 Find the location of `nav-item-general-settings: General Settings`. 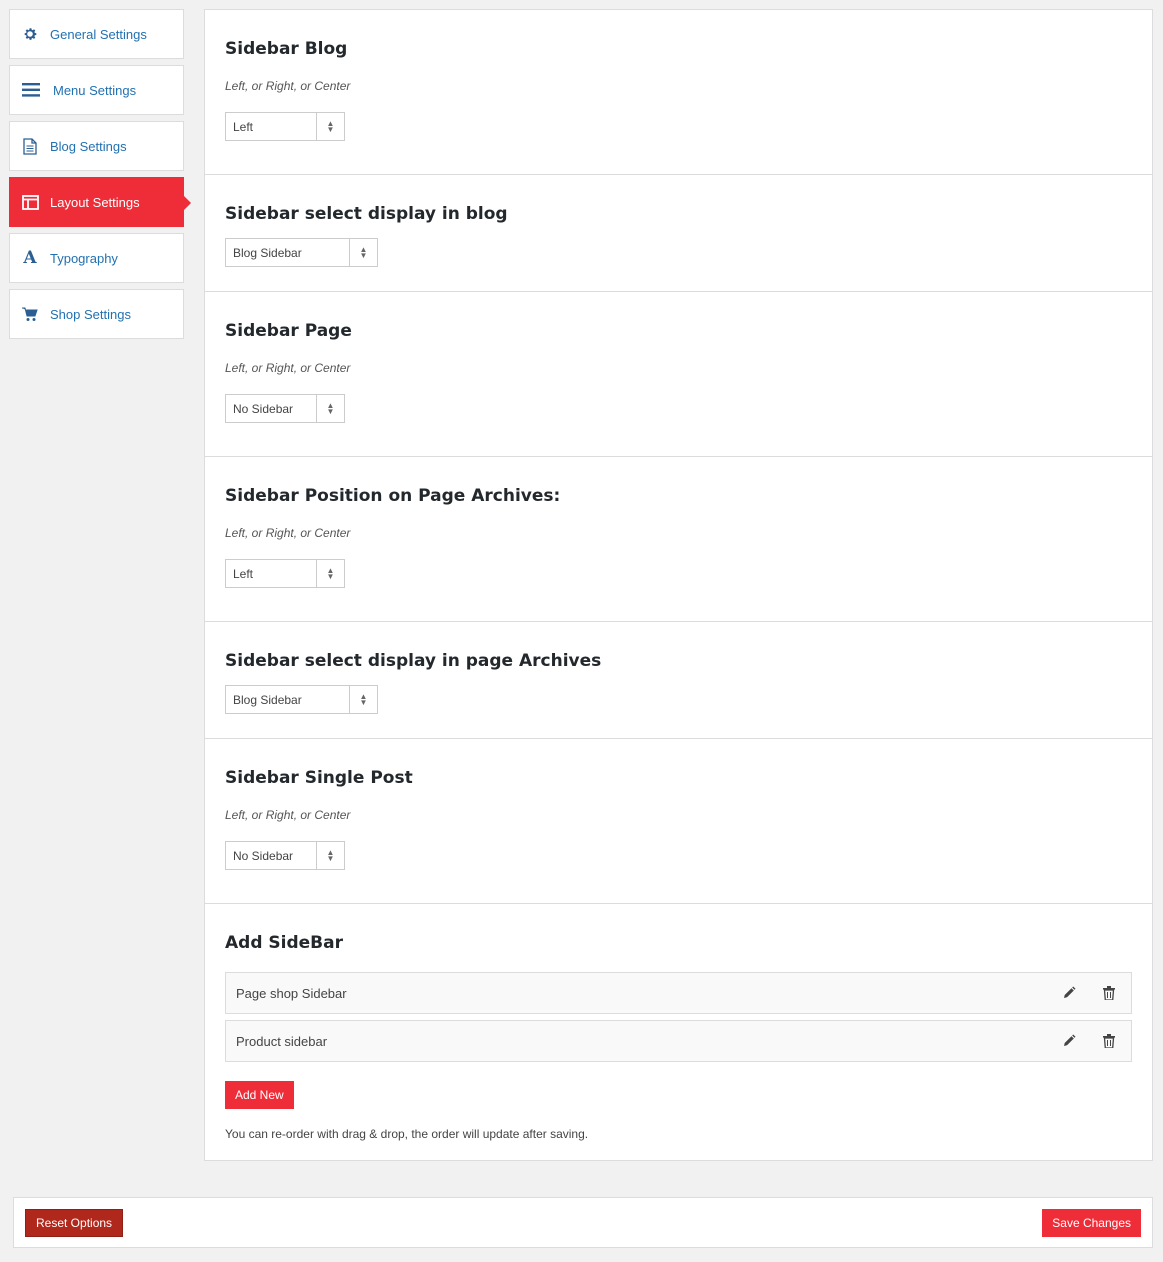

nav-item-general-settings: General Settings is located at coordinates (96, 34).